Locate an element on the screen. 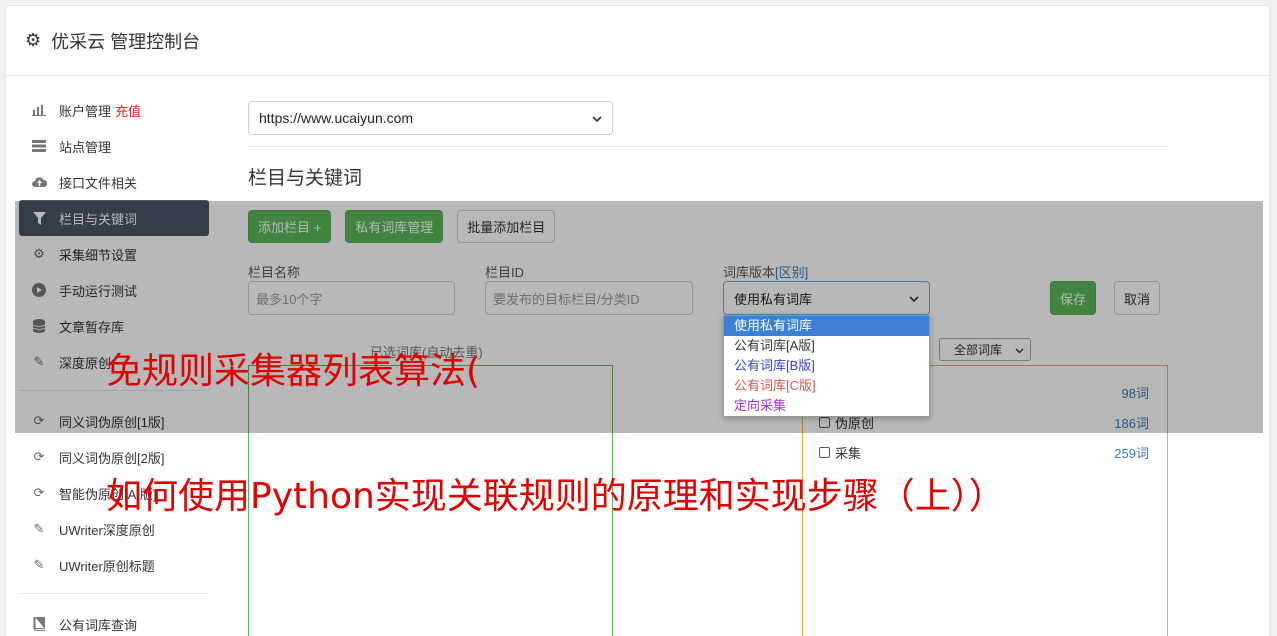 The image size is (1277, 636). divider is located at coordinates (708, 146).